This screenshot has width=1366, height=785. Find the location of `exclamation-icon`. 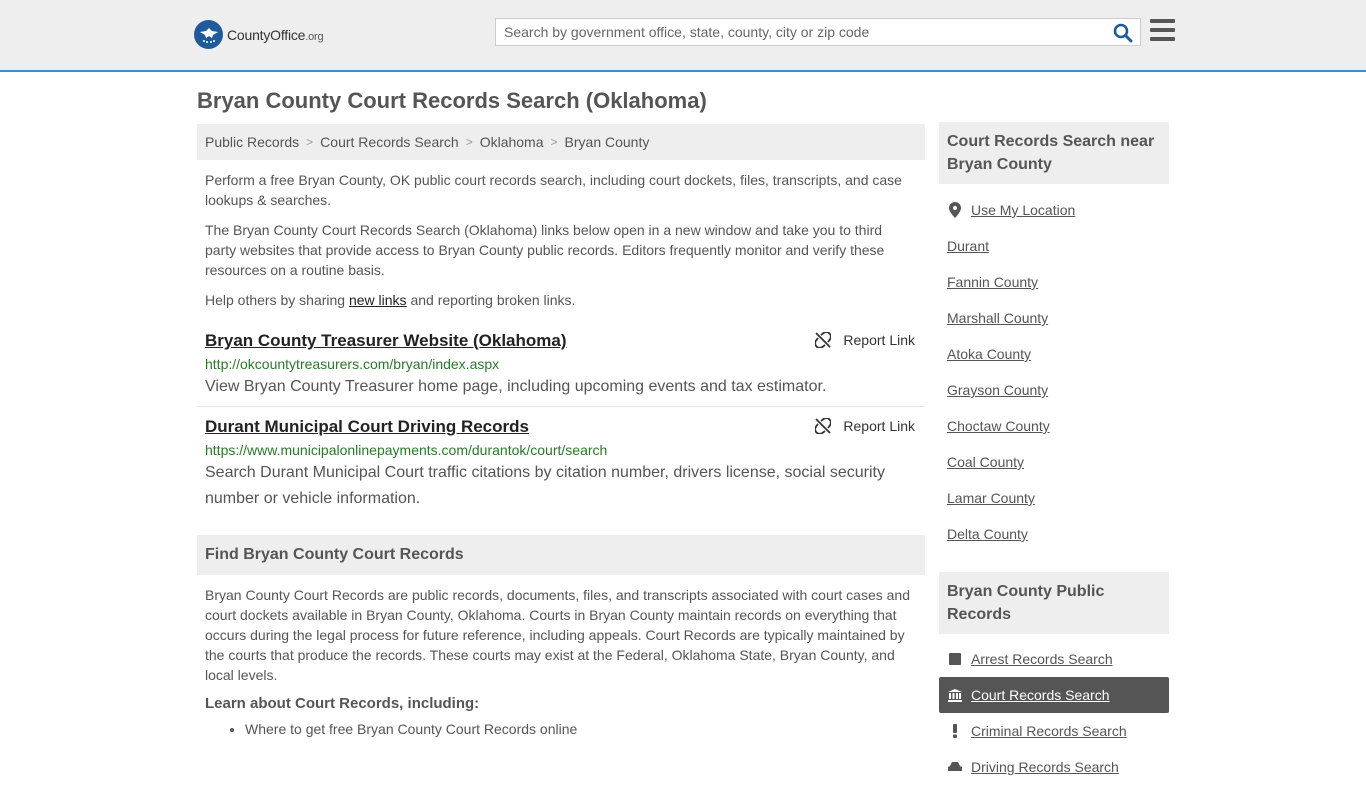

exclamation-icon is located at coordinates (955, 731).